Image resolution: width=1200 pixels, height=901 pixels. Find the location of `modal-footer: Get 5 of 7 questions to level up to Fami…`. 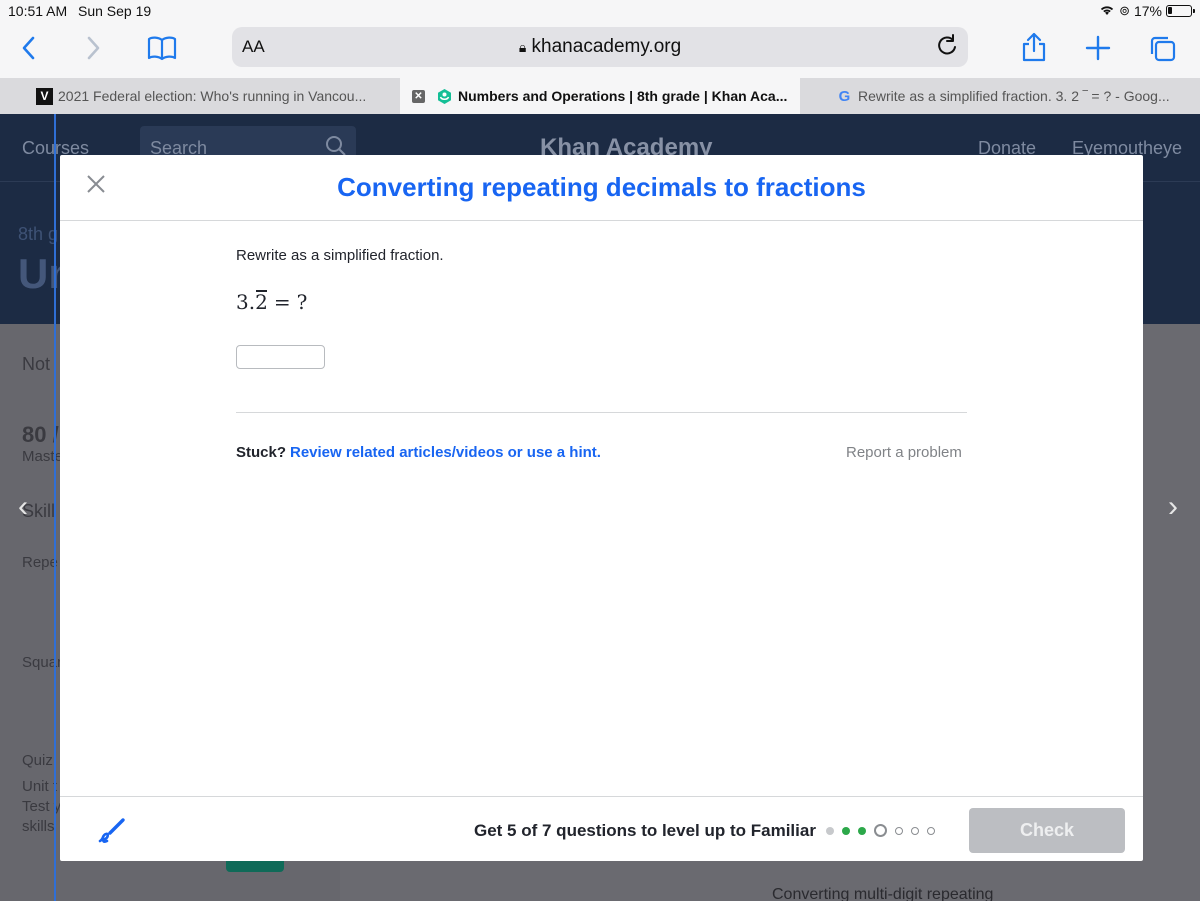

modal-footer: Get 5 of 7 questions to level up to Fami… is located at coordinates (601, 828).